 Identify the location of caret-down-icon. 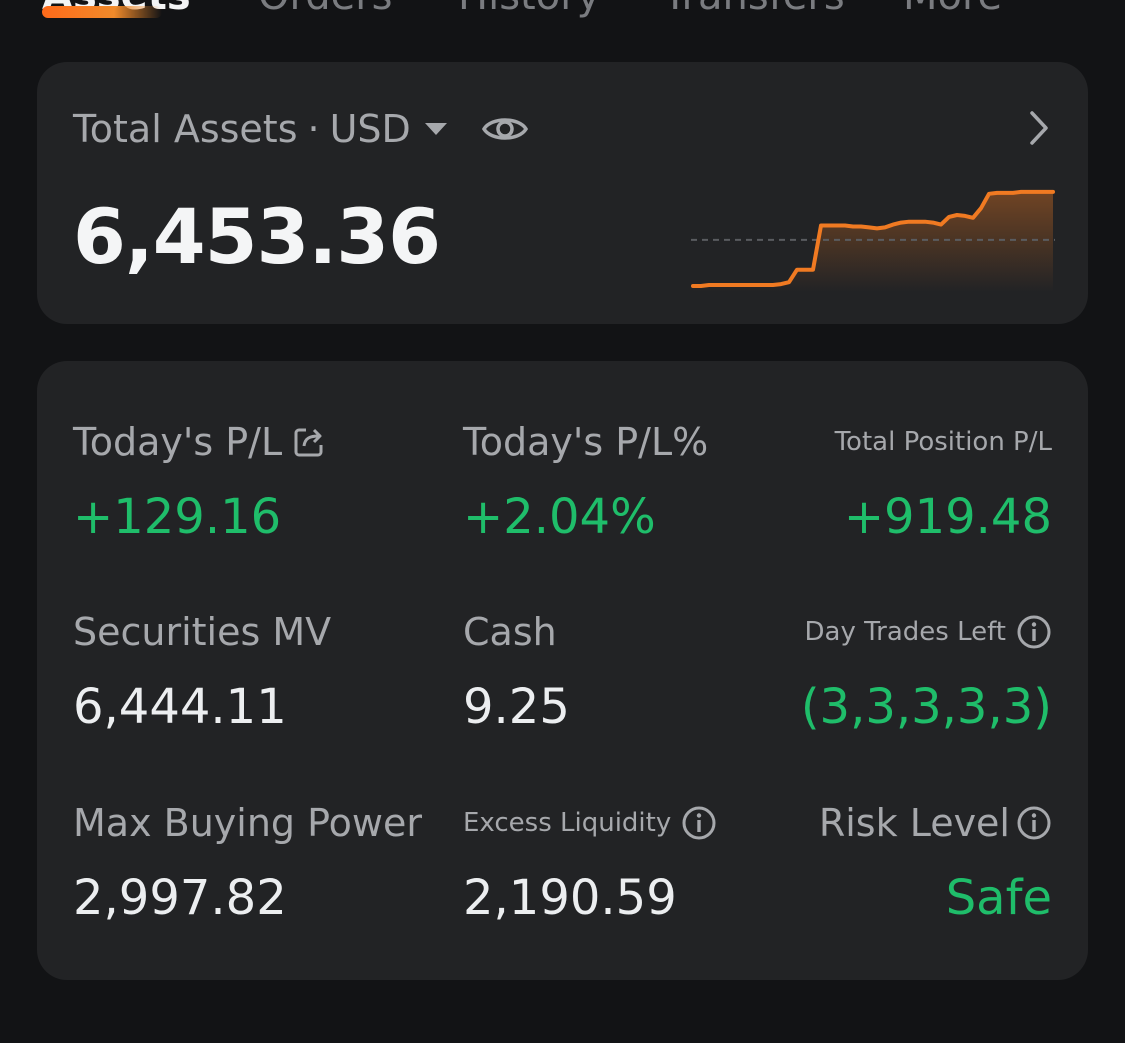
(435, 129).